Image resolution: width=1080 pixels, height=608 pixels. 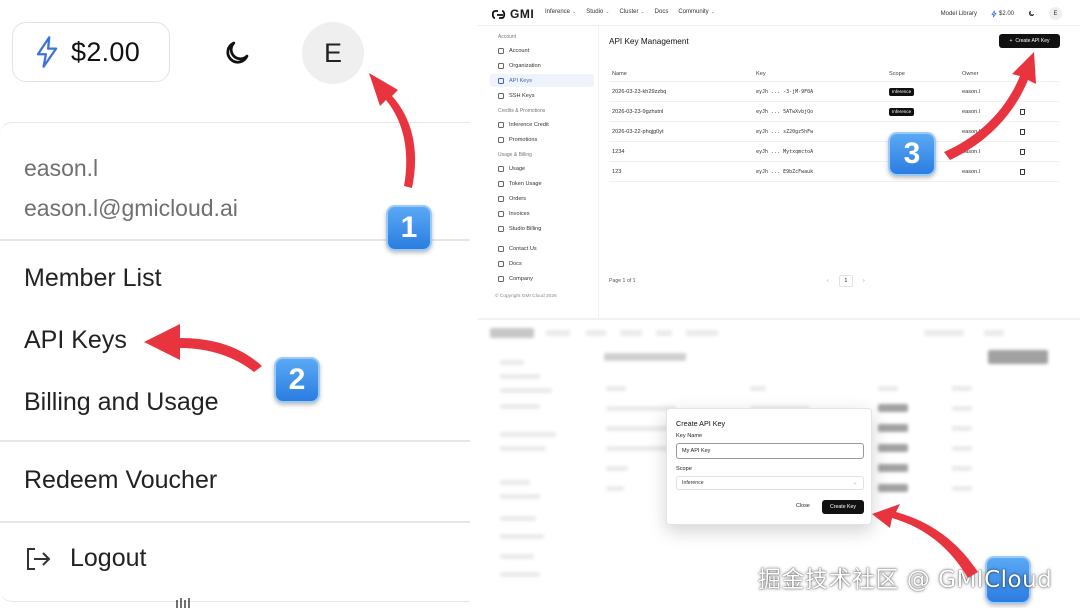 I want to click on sidebar-item-label: Company, so click(x=521, y=278).